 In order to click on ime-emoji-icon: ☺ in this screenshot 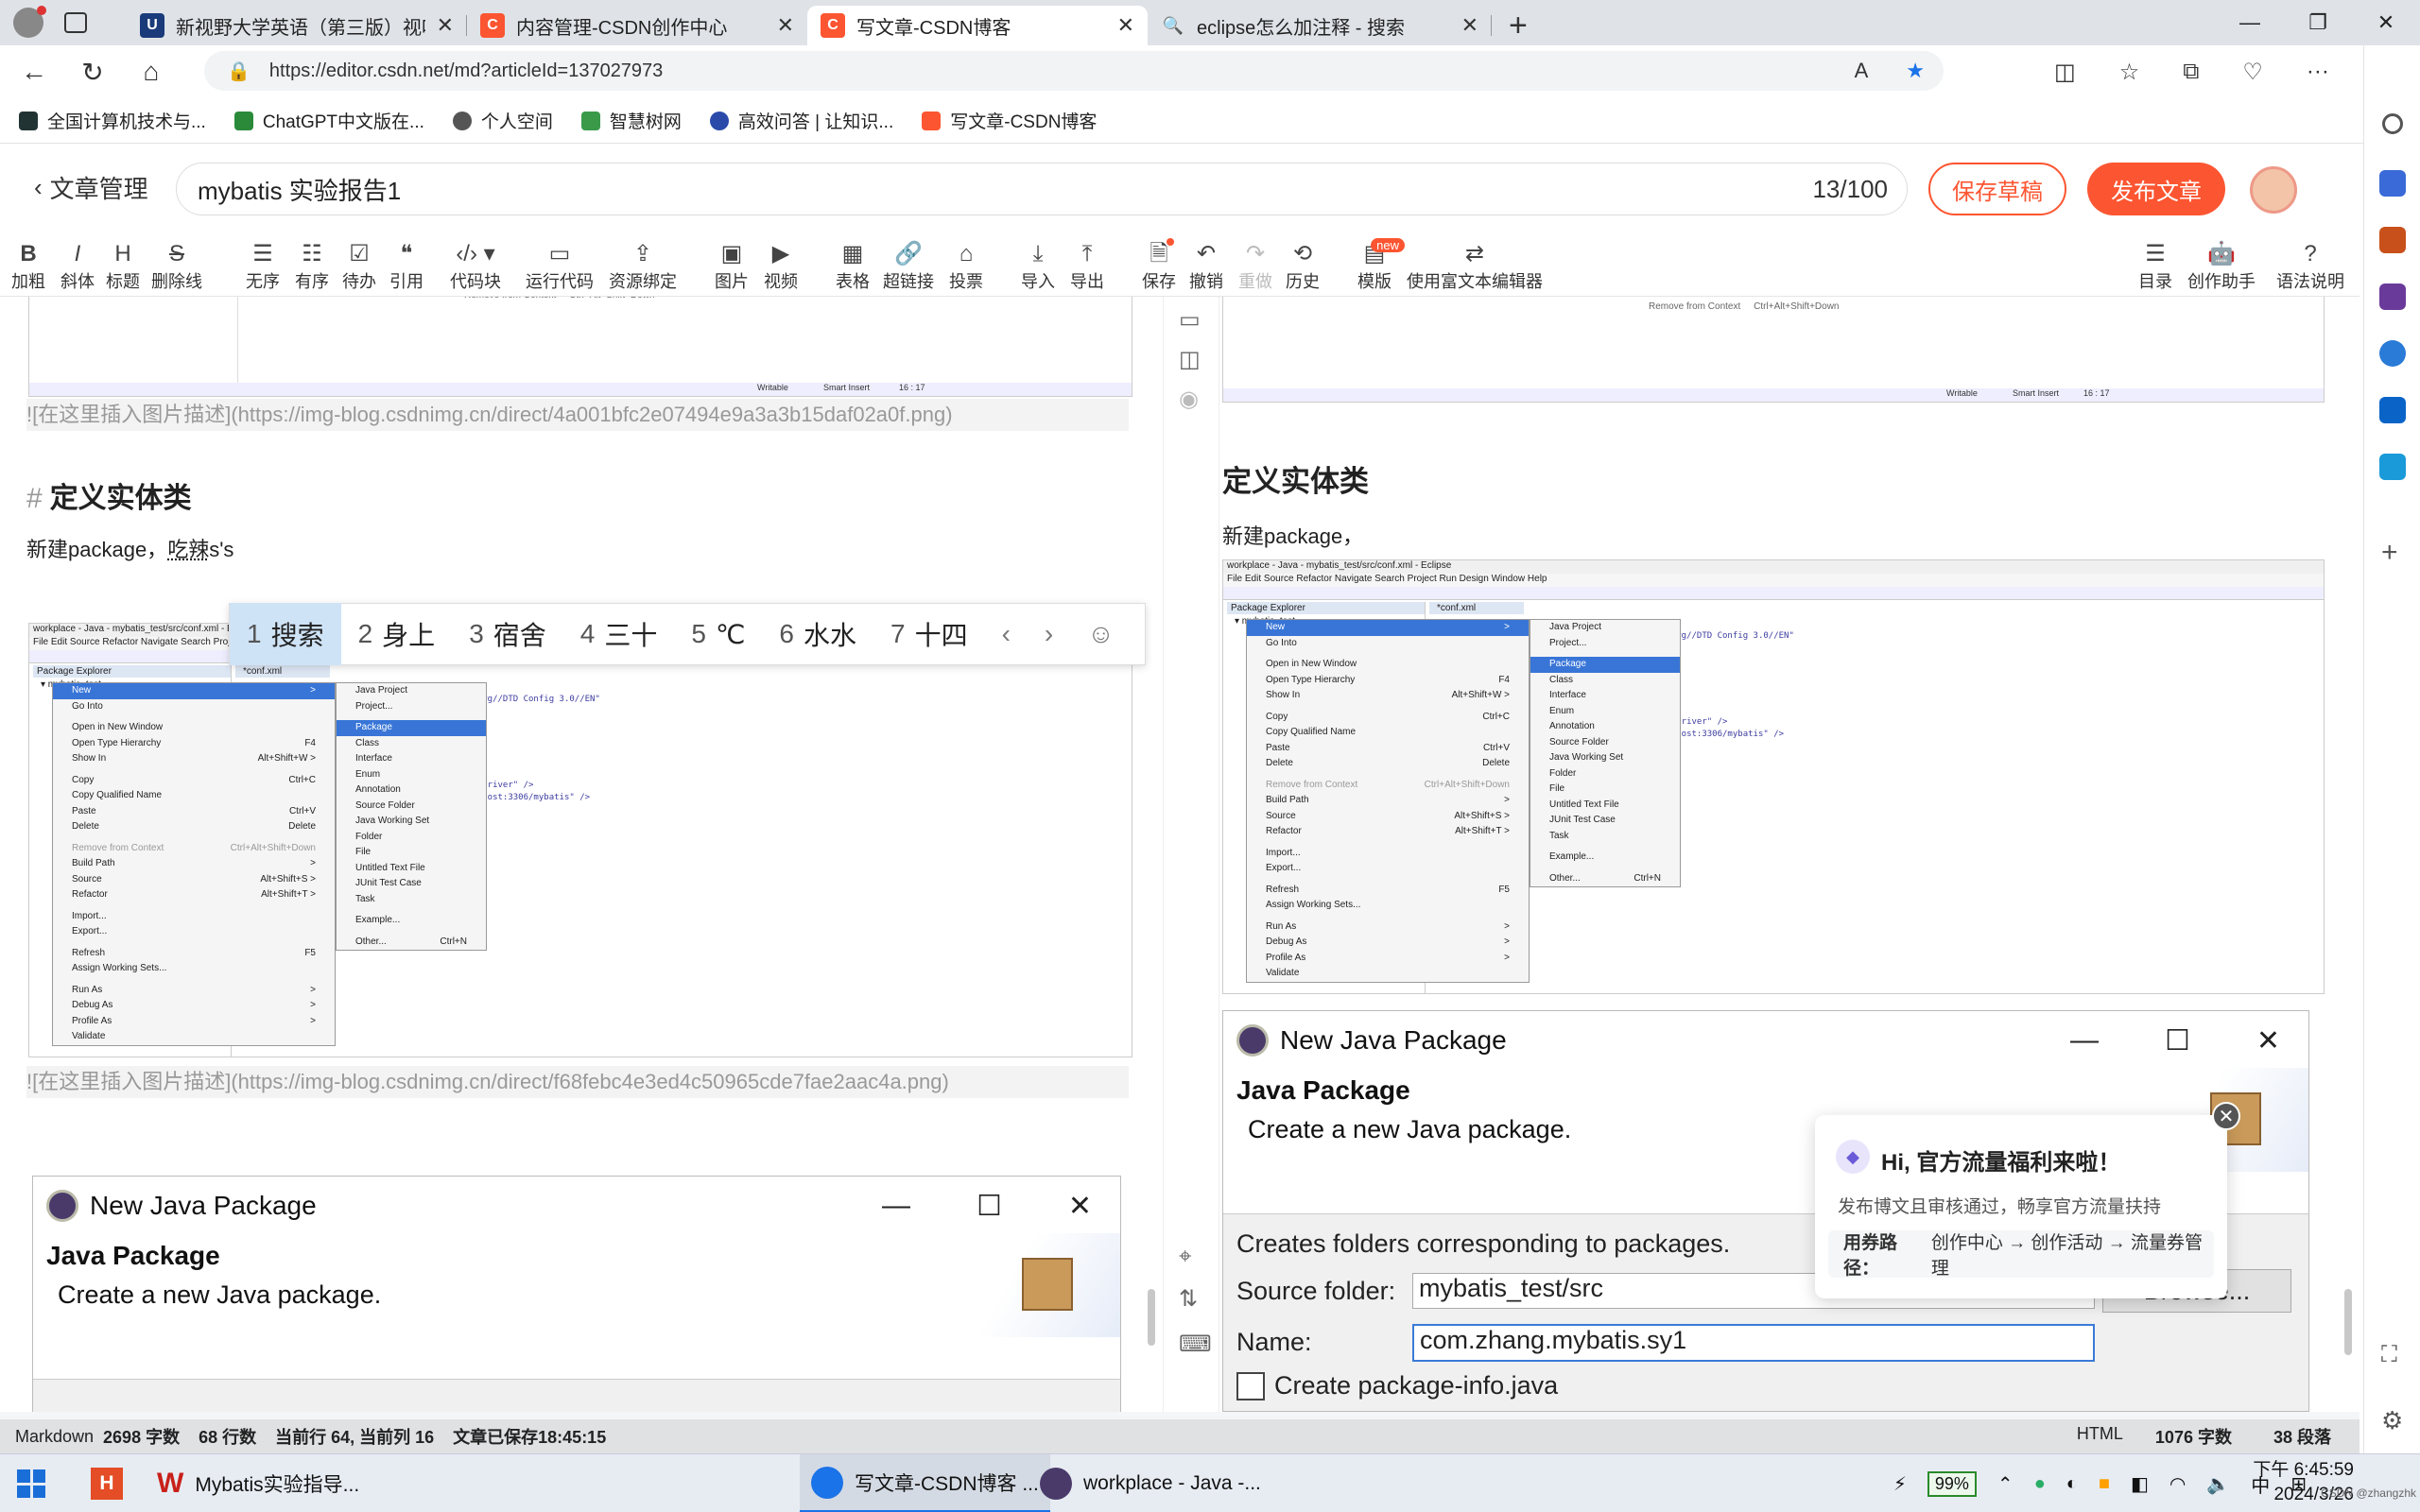, I will do `click(1101, 634)`.